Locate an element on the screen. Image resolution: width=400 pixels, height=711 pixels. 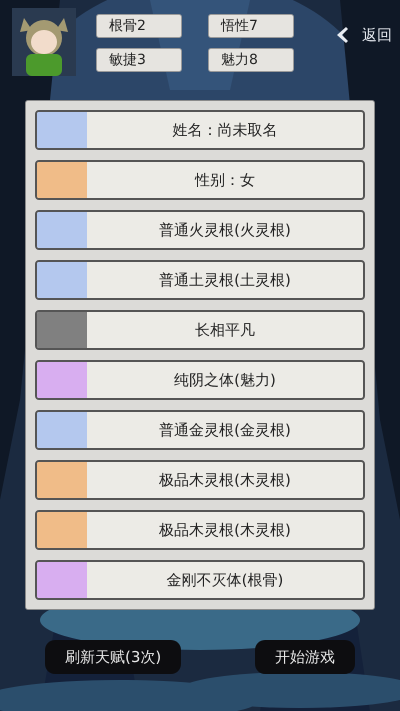
stat-label: 根骨2 is located at coordinates (139, 26).